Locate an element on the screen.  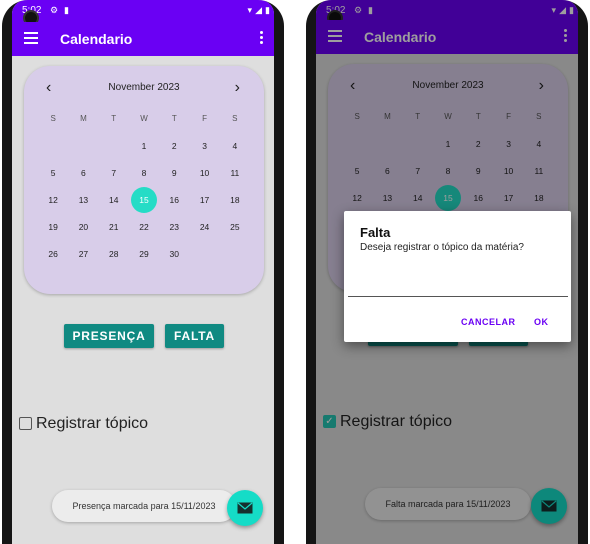
day-number: 17 is located at coordinates (204, 199).